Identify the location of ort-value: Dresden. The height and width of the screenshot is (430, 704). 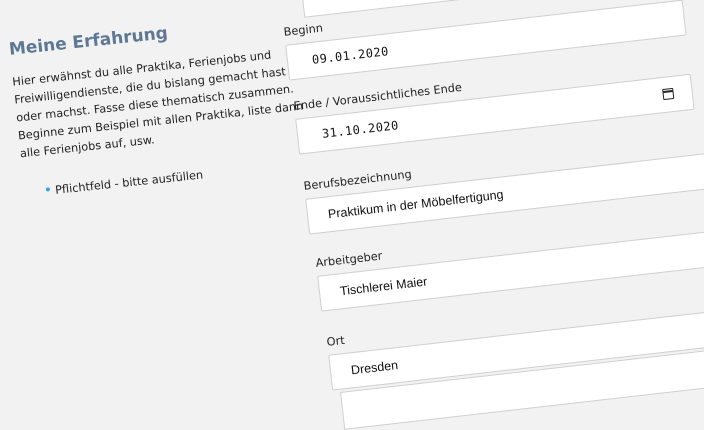
(374, 368).